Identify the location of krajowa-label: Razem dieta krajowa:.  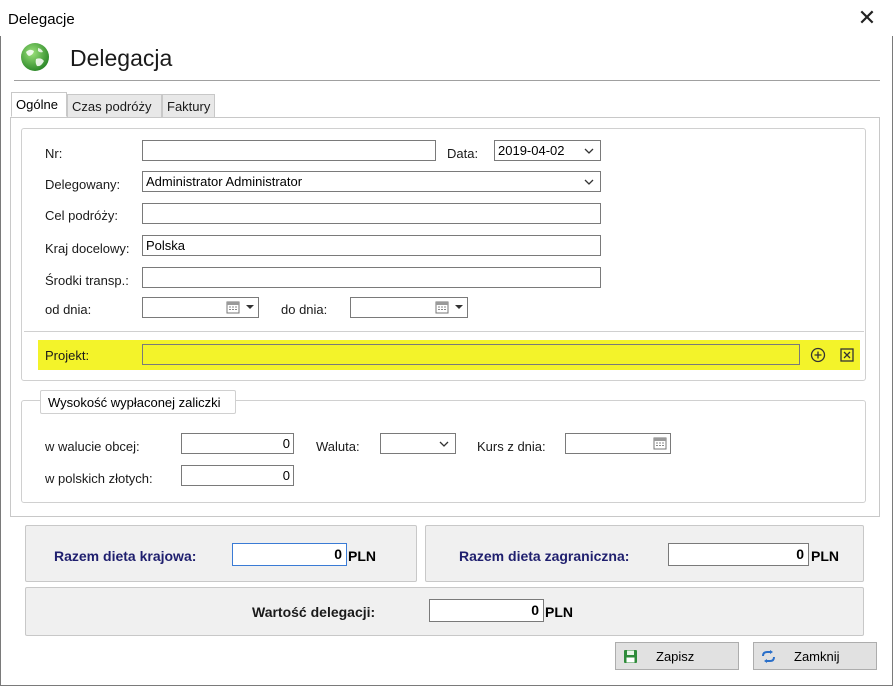
(125, 556).